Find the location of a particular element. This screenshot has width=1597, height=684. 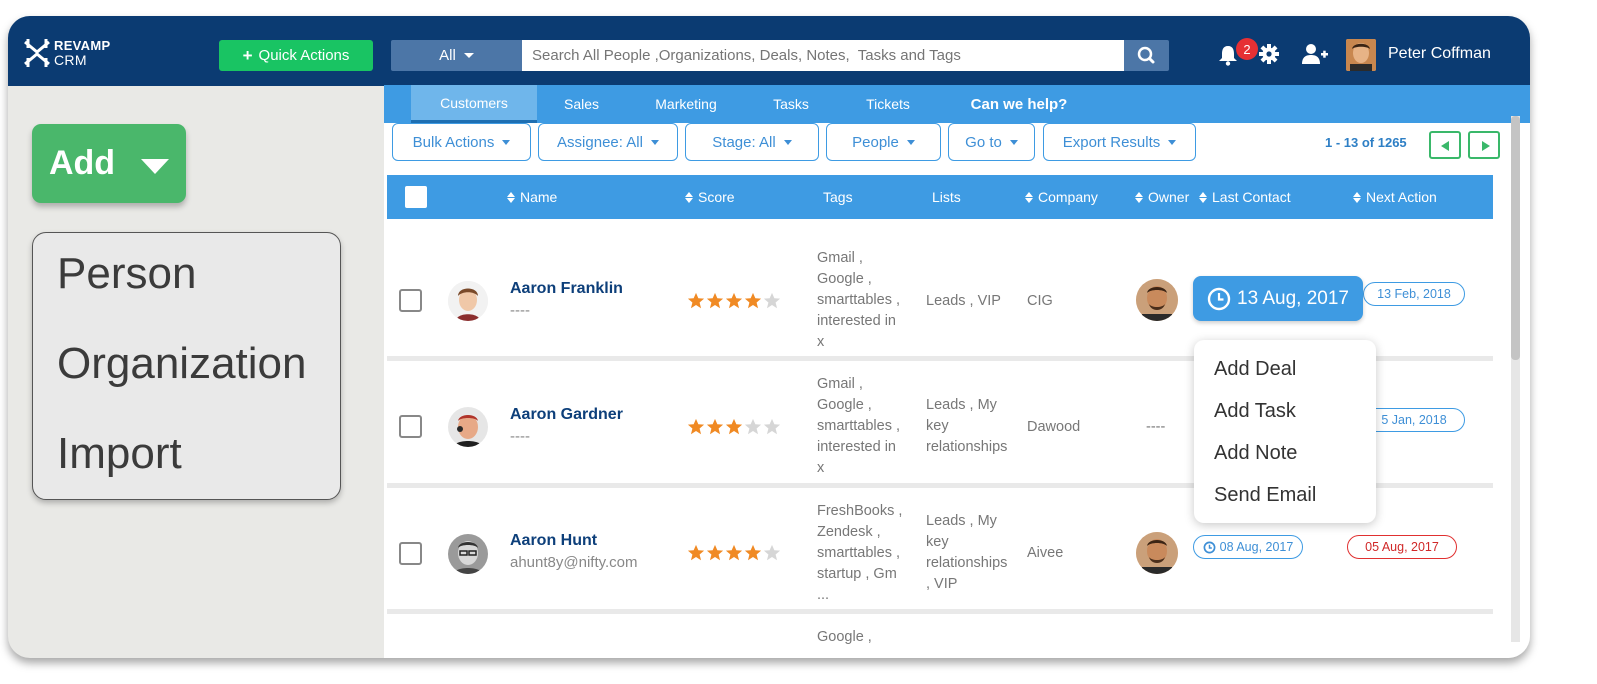

select-all-checkbox is located at coordinates (416, 197).